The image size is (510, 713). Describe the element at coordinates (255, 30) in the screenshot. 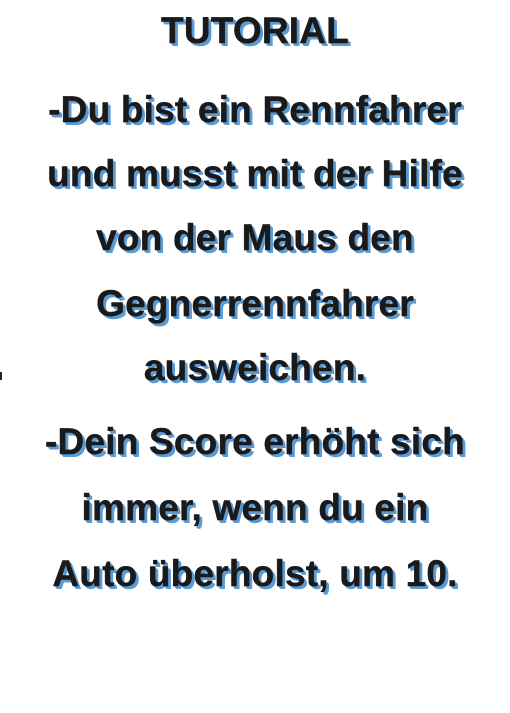

I see `tutorial-title: TUTORIAL` at that location.